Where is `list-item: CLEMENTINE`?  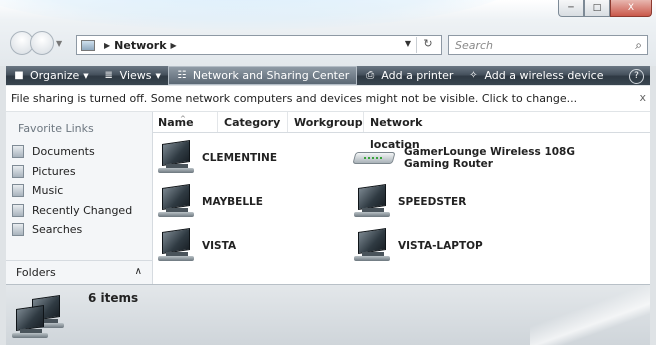
list-item: CLEMENTINE is located at coordinates (218, 157).